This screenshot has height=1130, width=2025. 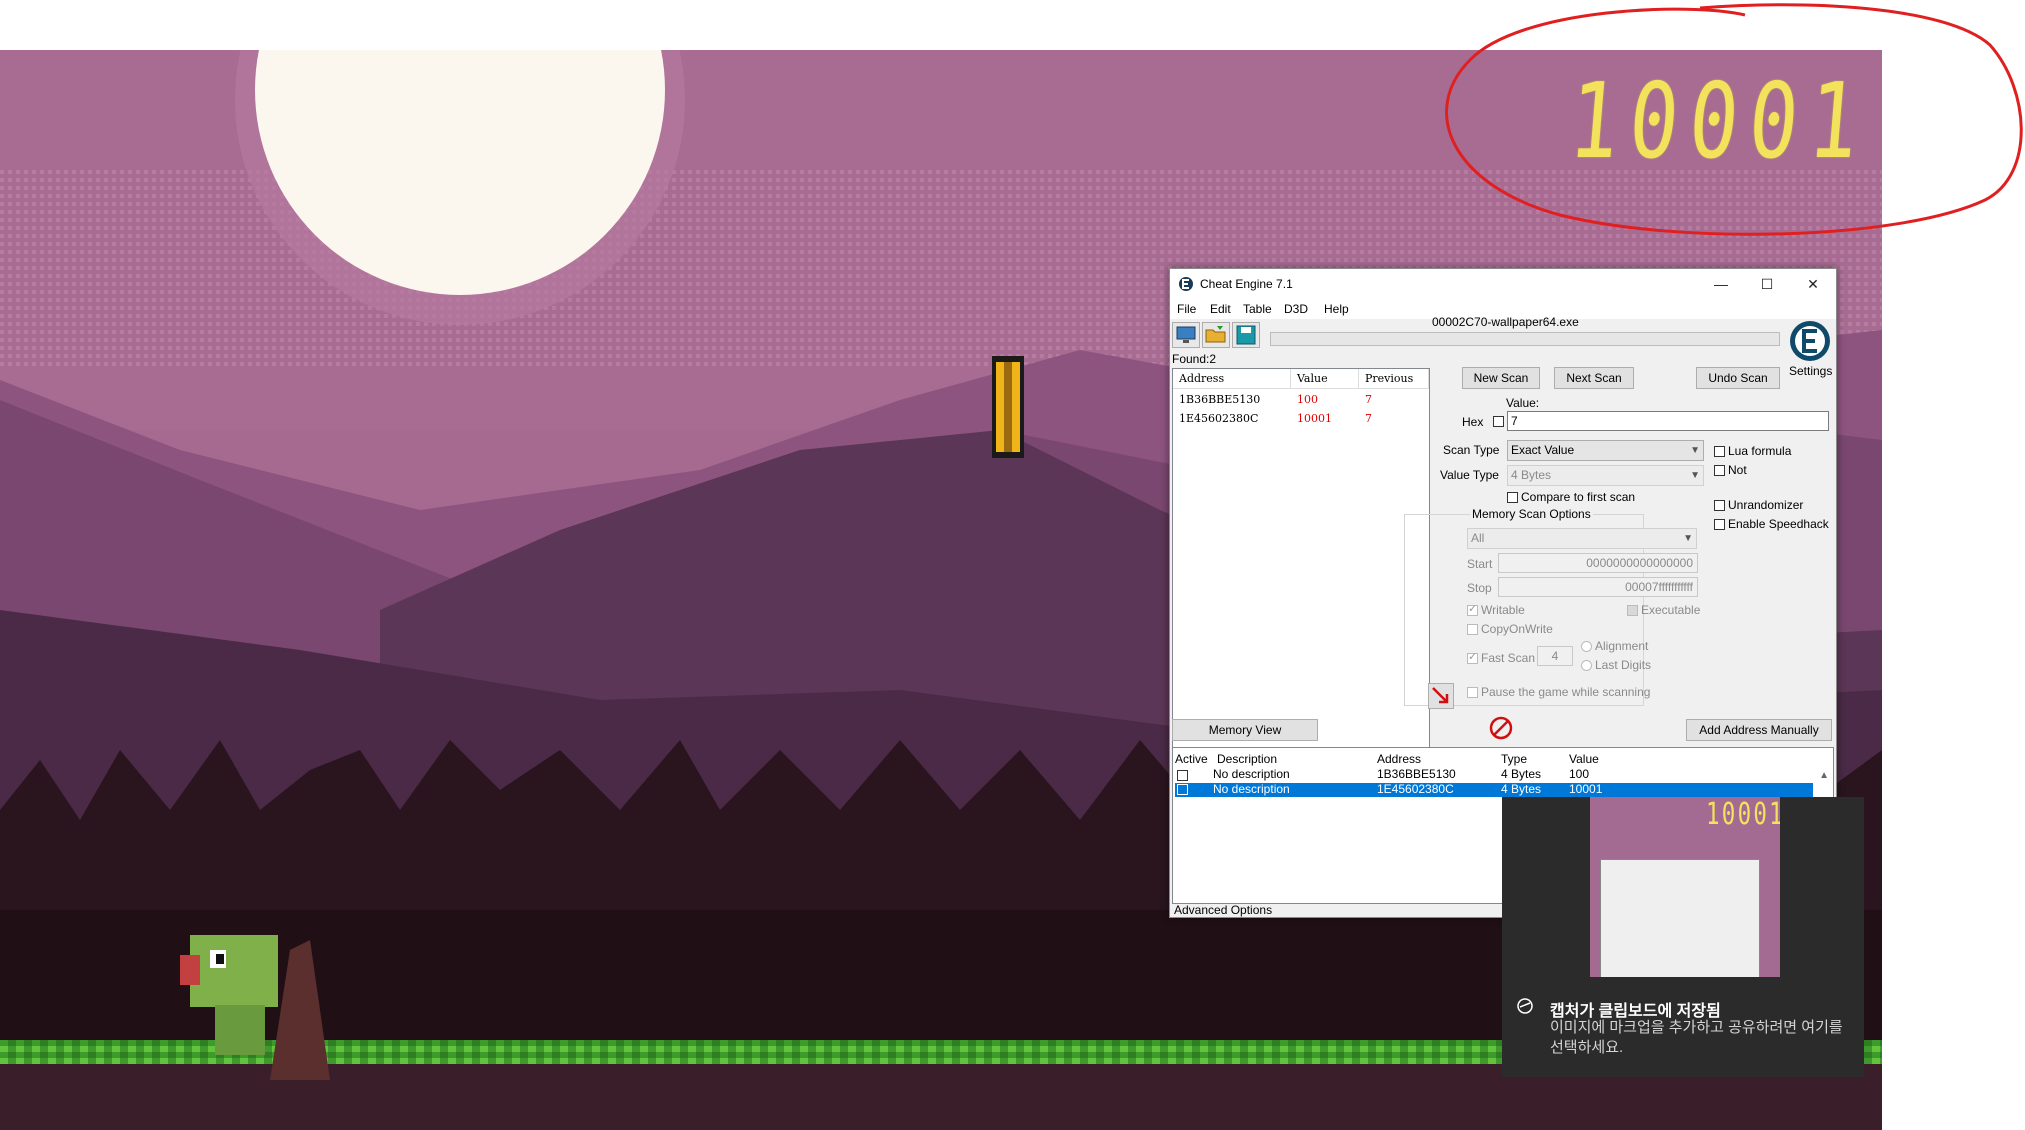 I want to click on result-value: 100, so click(x=1307, y=399).